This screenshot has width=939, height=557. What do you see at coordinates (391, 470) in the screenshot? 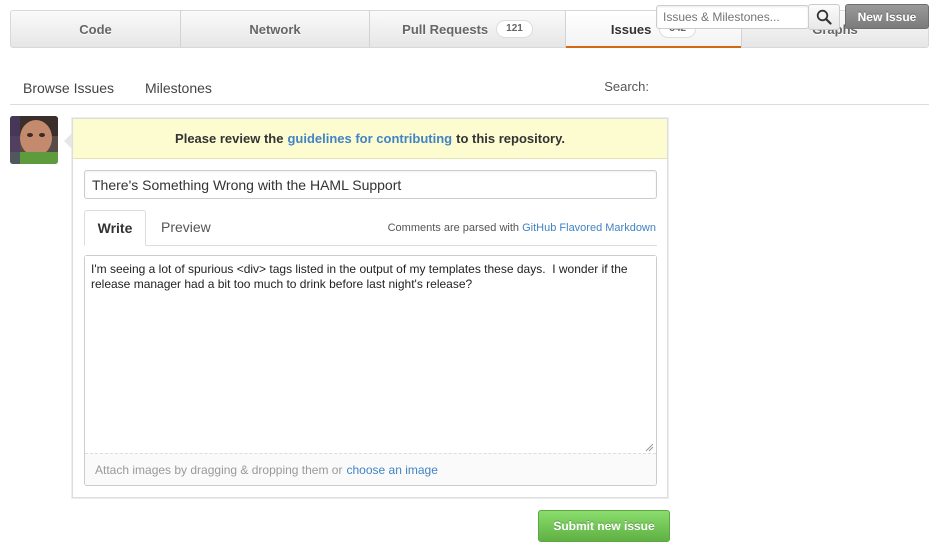
I see `choose-image-link: choose an image` at bounding box center [391, 470].